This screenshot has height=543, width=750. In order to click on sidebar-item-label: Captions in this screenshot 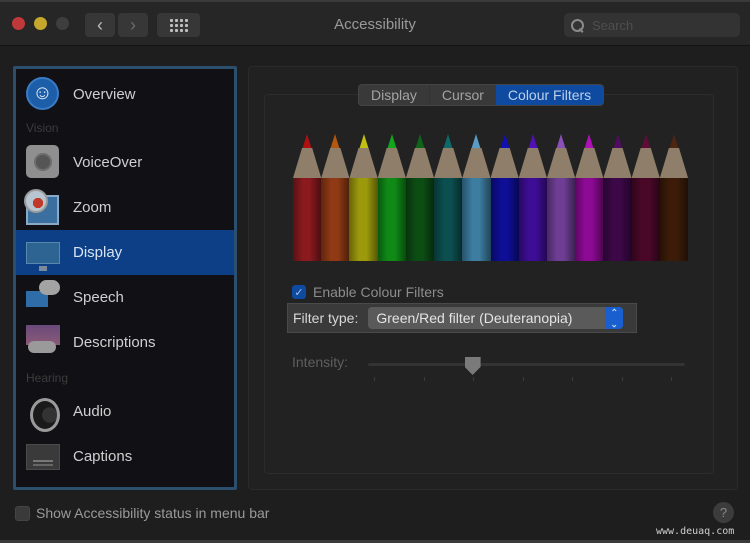, I will do `click(103, 456)`.